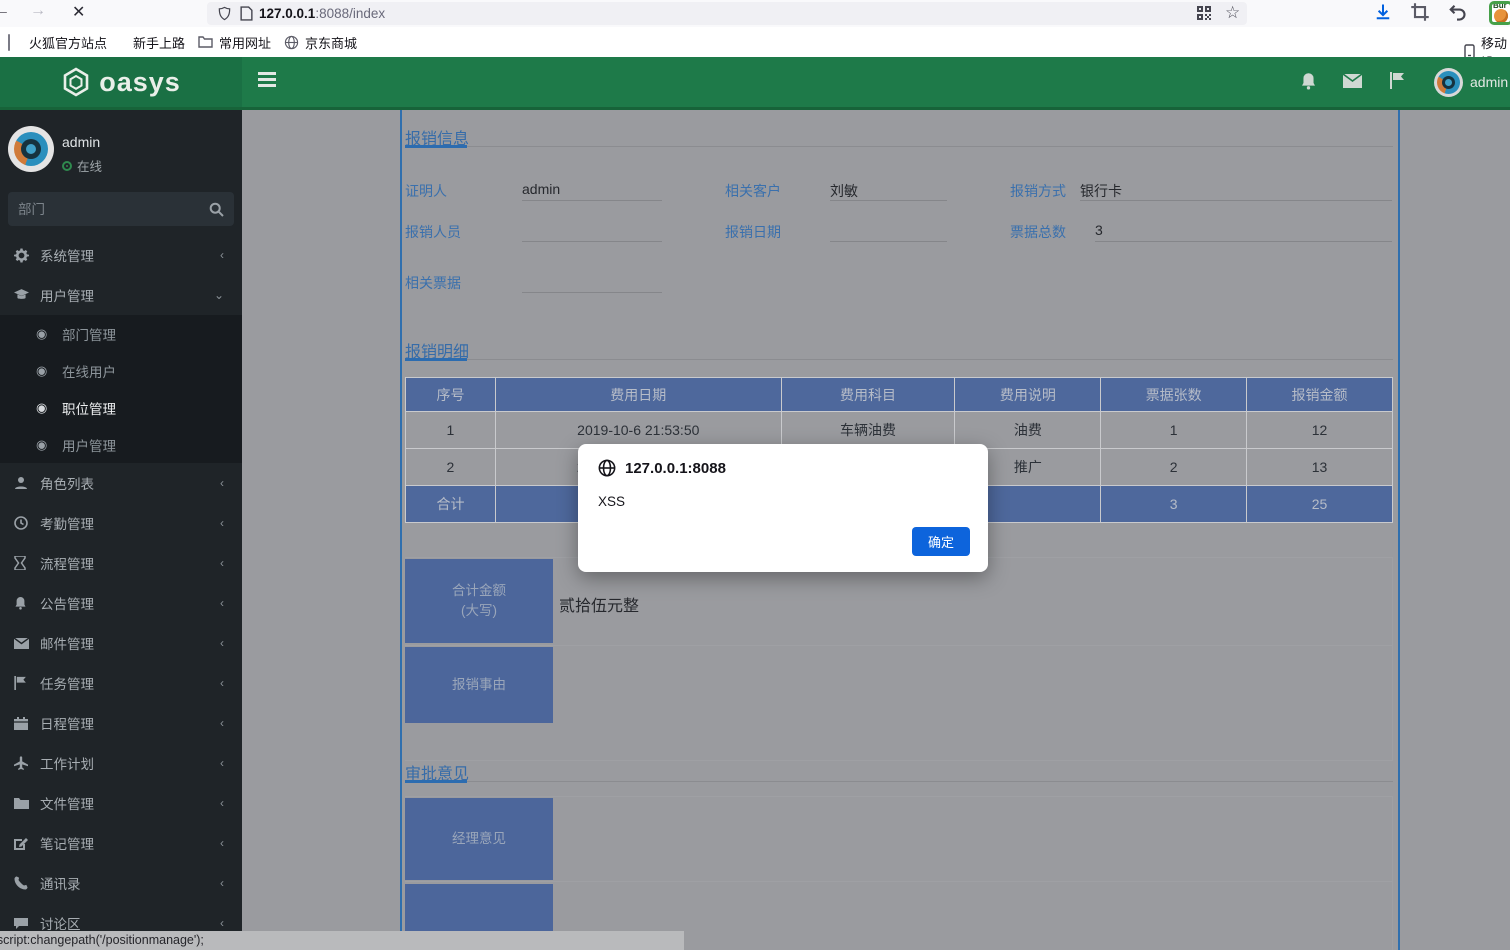 The width and height of the screenshot is (1510, 950). I want to click on app-header: oasys admin, so click(755, 83).